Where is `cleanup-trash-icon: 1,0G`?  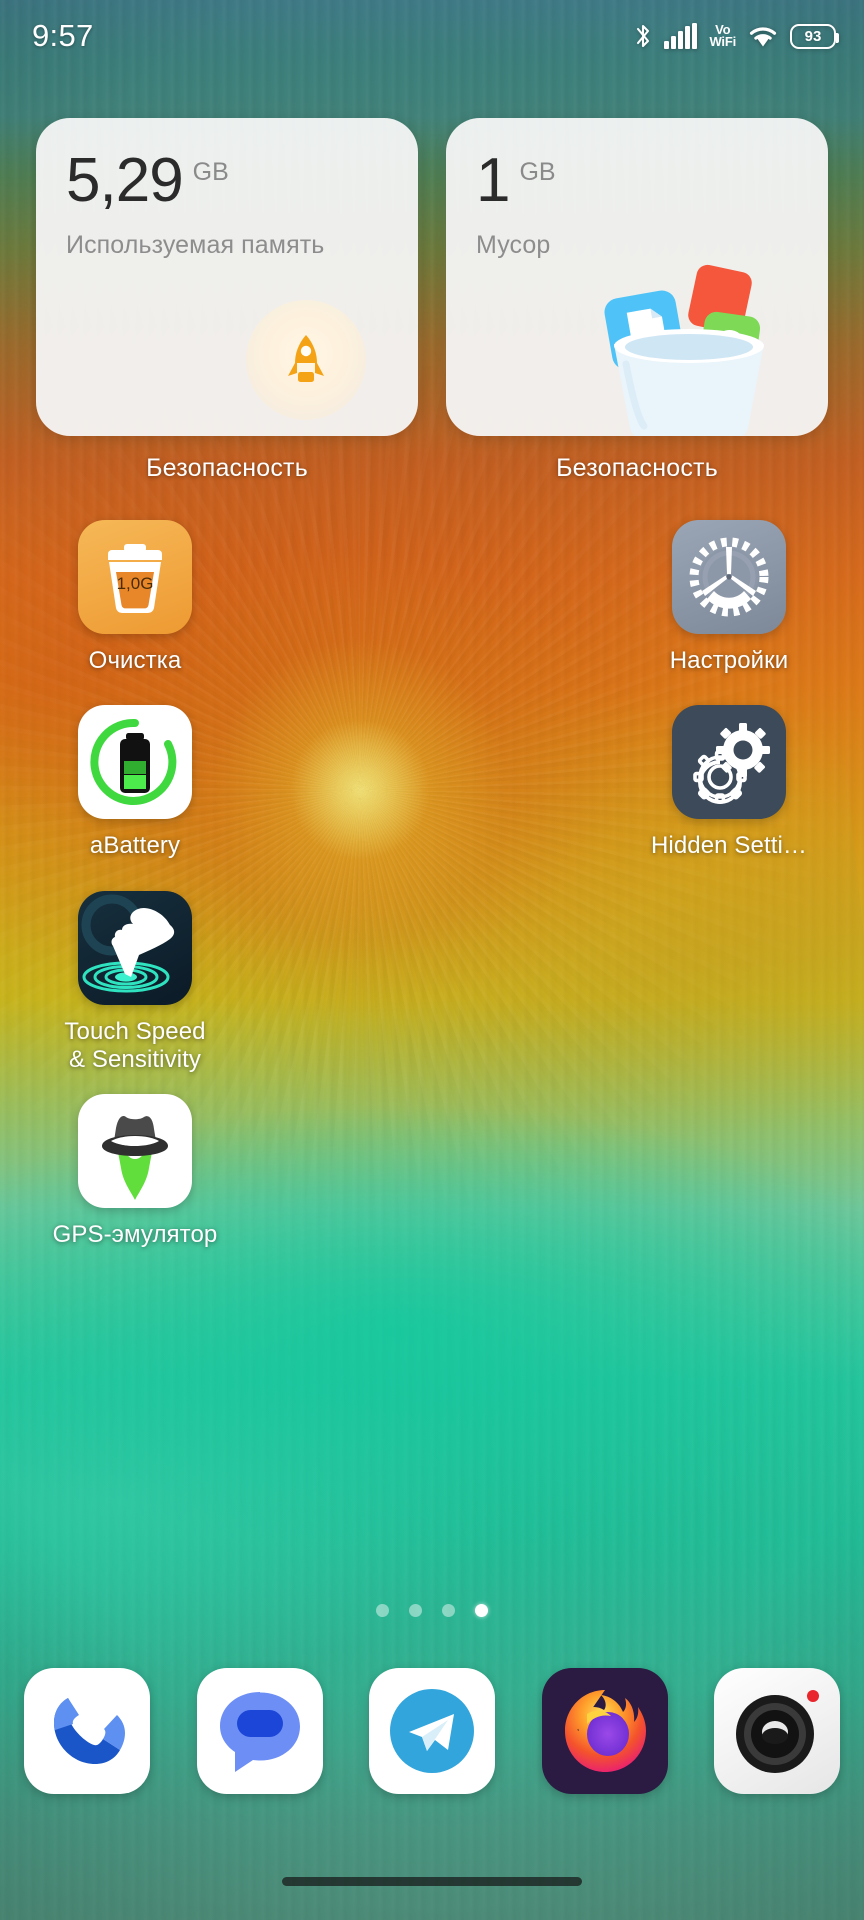
cleanup-trash-icon: 1,0G is located at coordinates (135, 577).